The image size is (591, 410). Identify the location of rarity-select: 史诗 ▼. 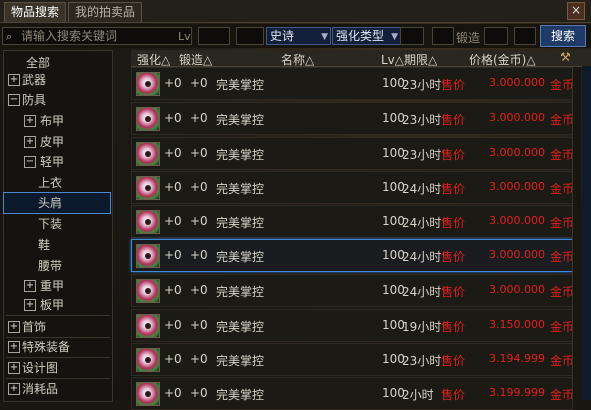
(298, 36).